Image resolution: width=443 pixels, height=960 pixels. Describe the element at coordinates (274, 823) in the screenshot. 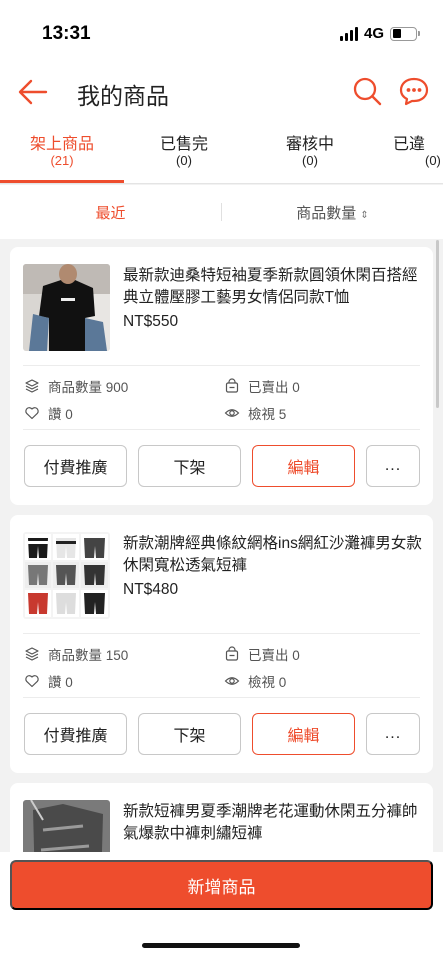

I see `product-title: 新款短褲男夏季潮牌老花運動休閑五分褲帥氣爆款中褲刺繡短褲` at that location.